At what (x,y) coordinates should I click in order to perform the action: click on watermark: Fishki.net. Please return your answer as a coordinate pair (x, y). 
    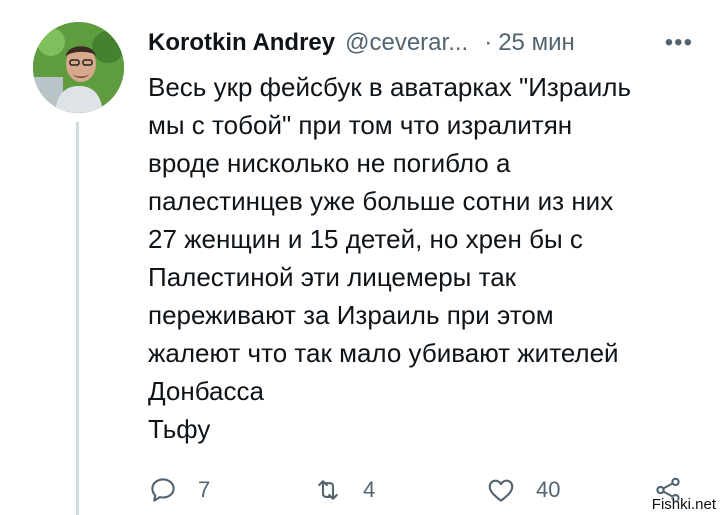
    Looking at the image, I should click on (683, 504).